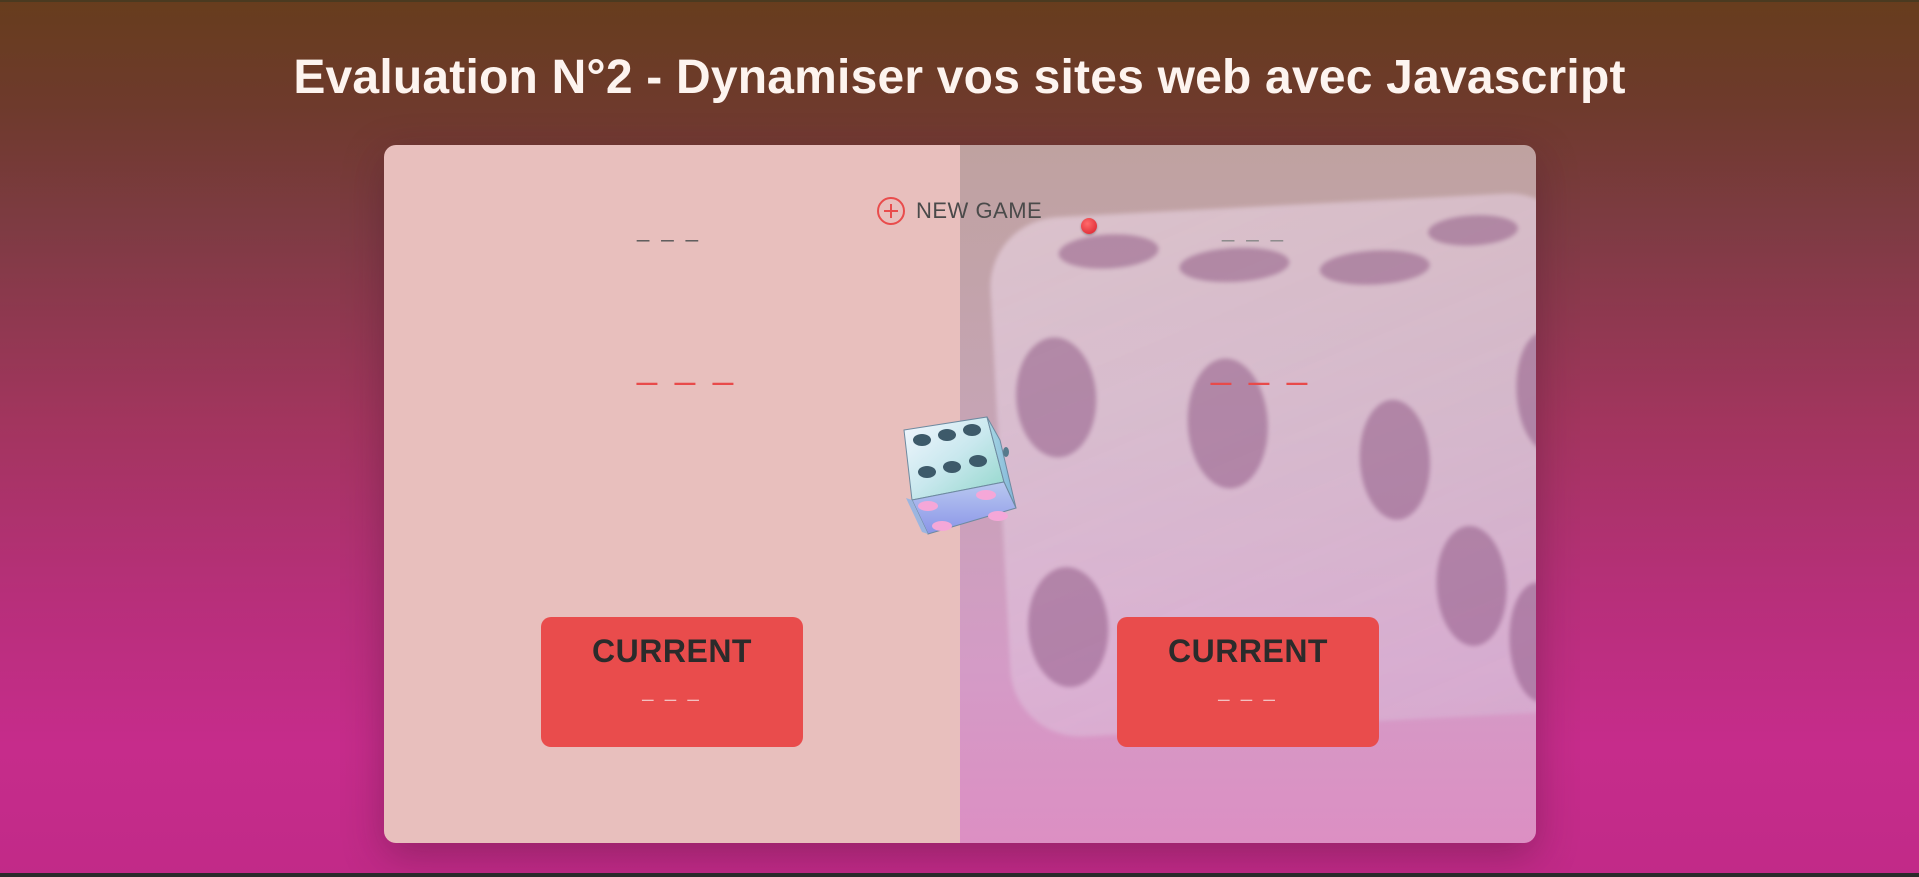 The width and height of the screenshot is (1919, 877). I want to click on player-1-total-score: _ _ _, so click(669, 229).